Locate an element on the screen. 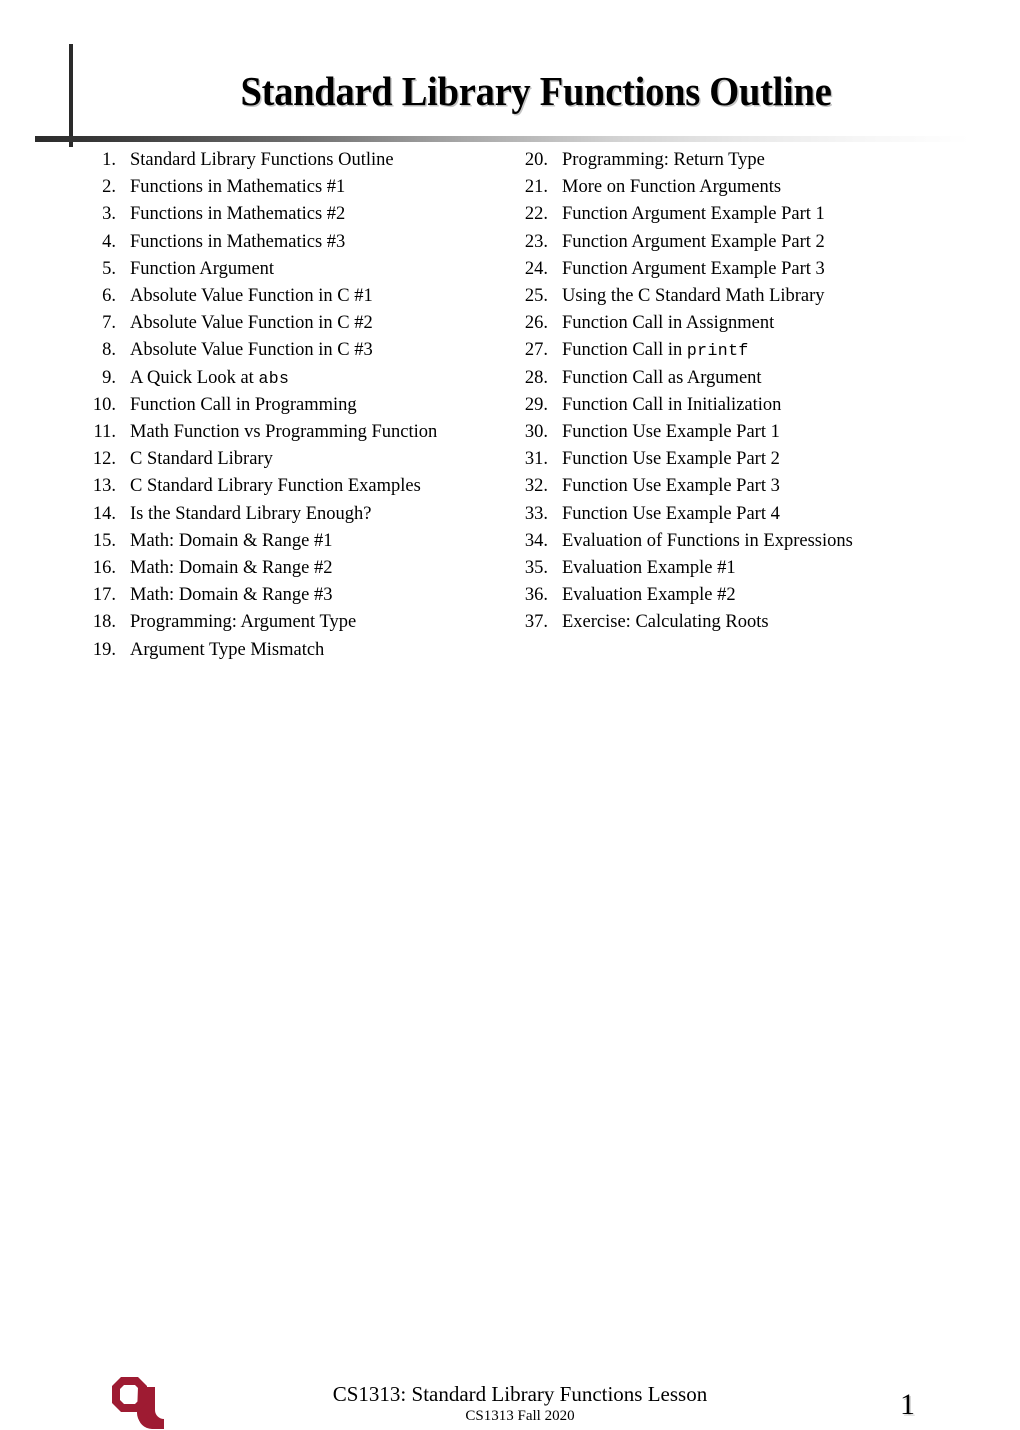  outline-item: 36. Evaluation Example #2 is located at coordinates (735, 595).